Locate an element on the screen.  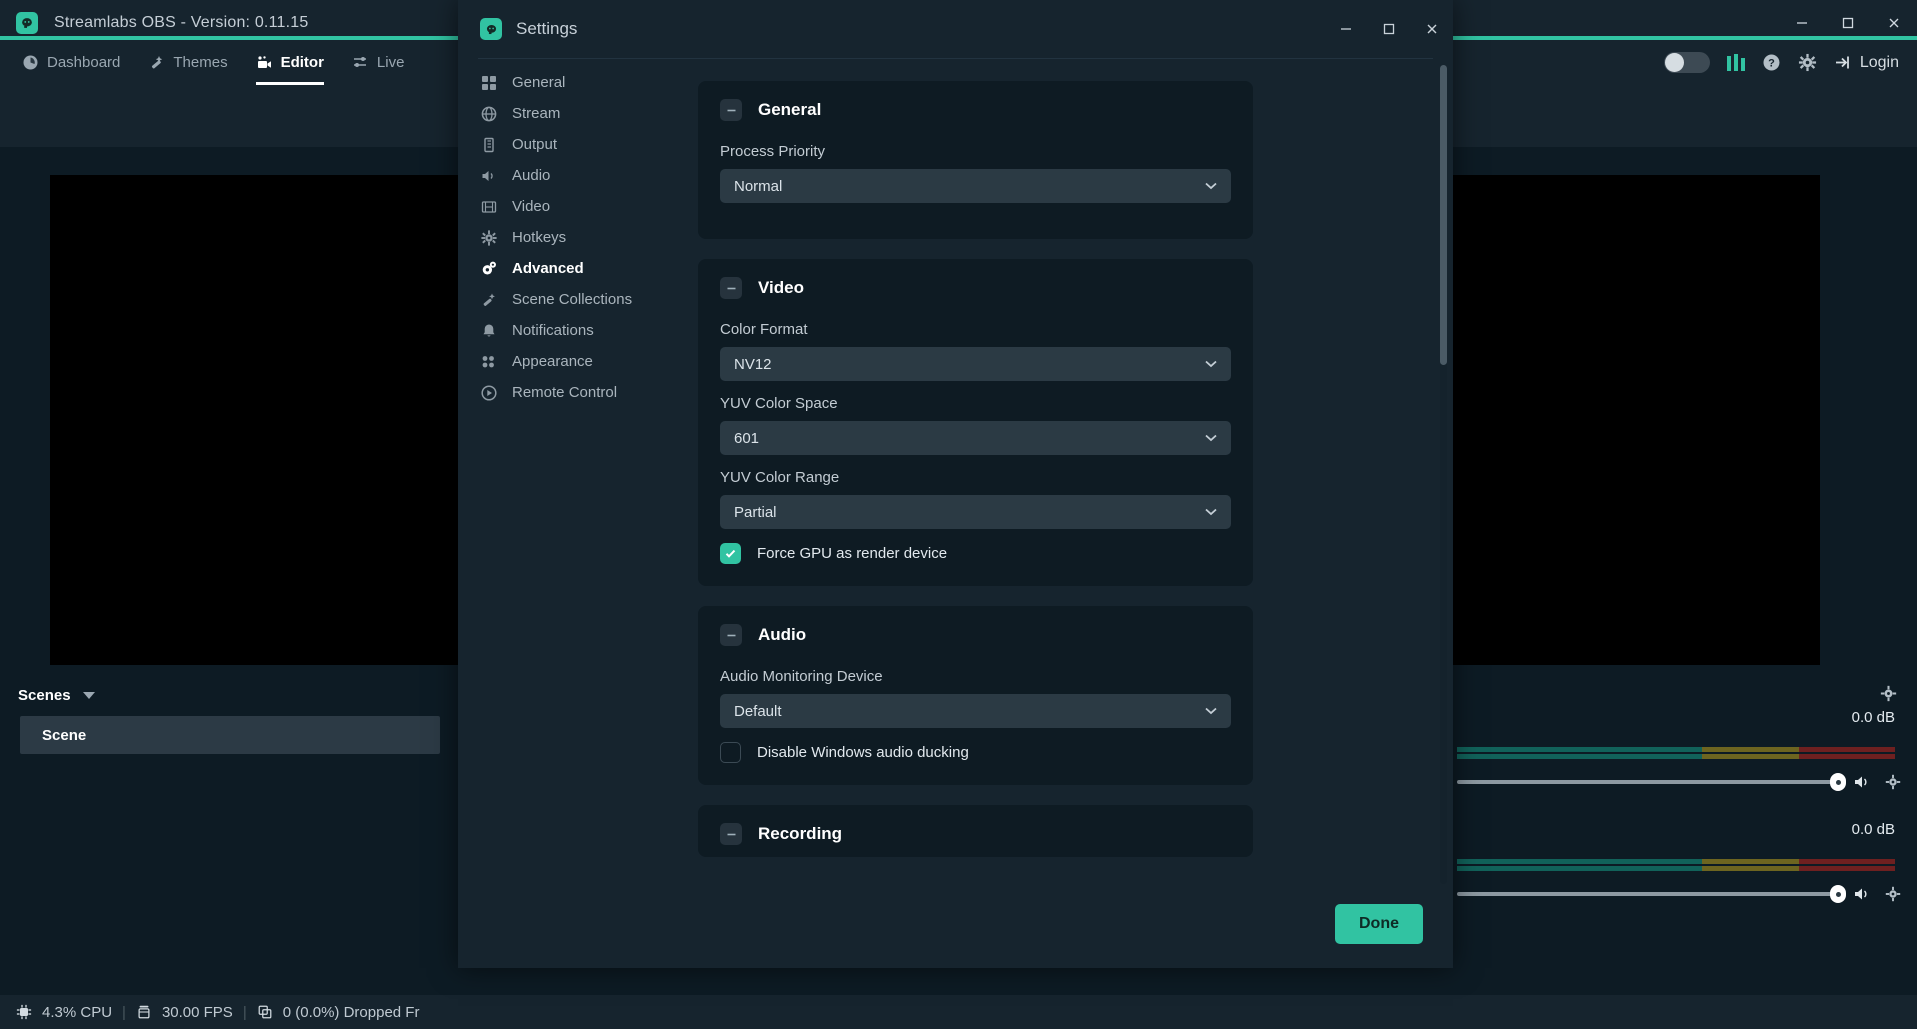
caret-down-icon is located at coordinates (88, 695).